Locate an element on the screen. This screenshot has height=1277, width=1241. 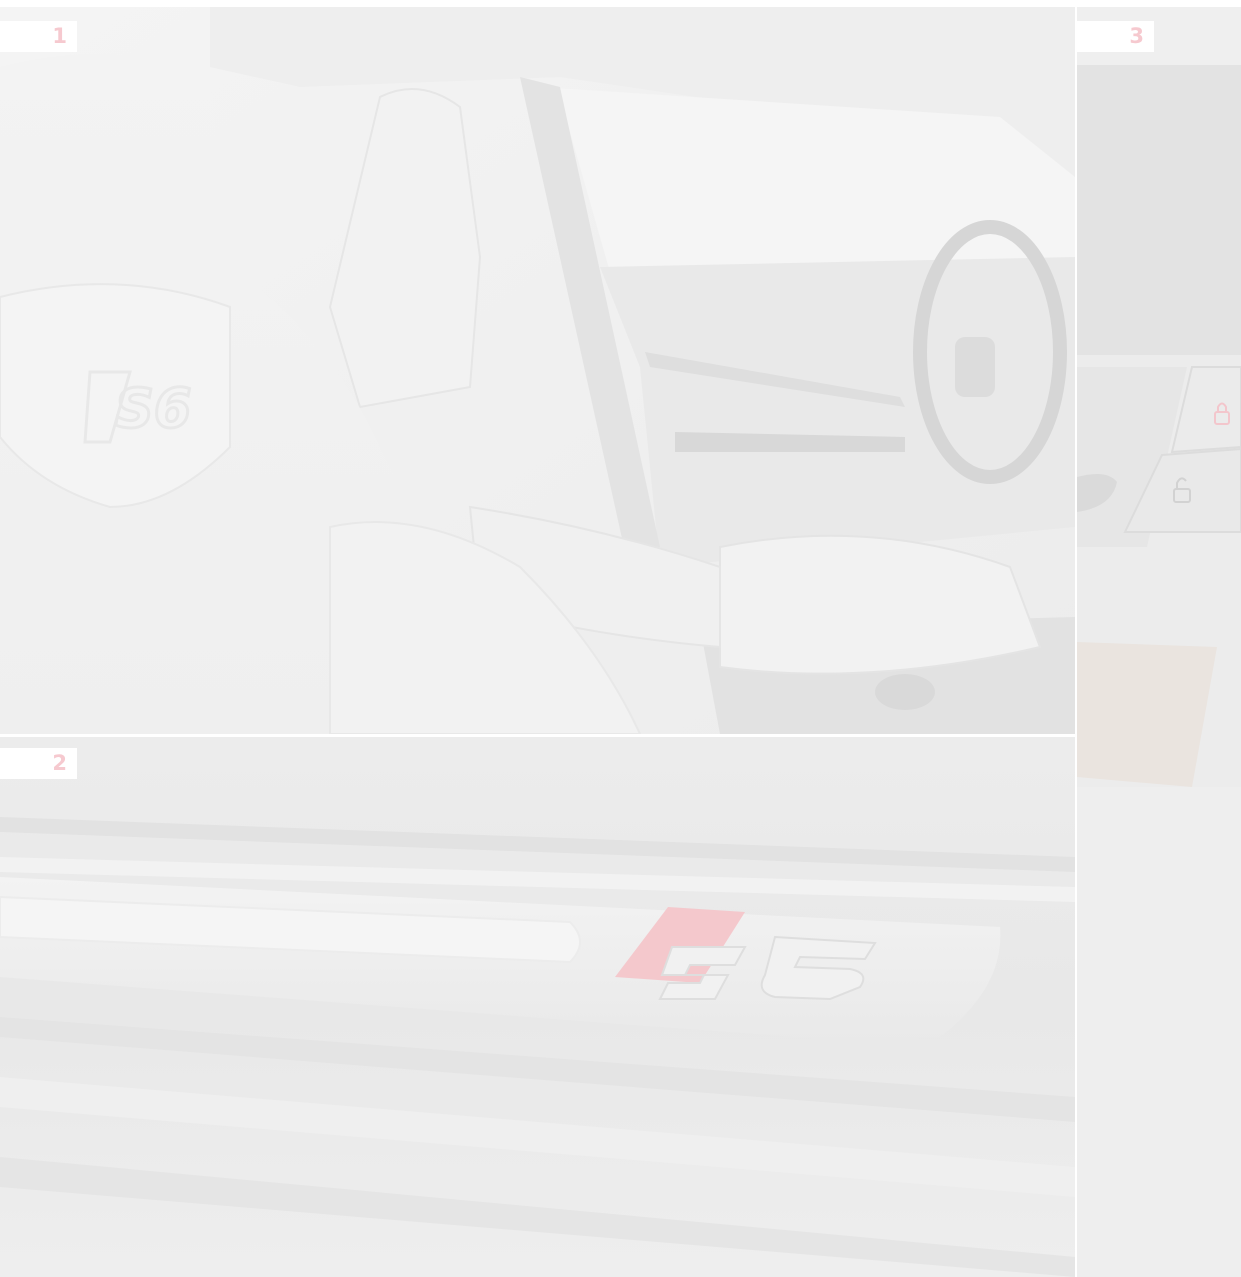
panel-number-1: 1 is located at coordinates (38, 36).